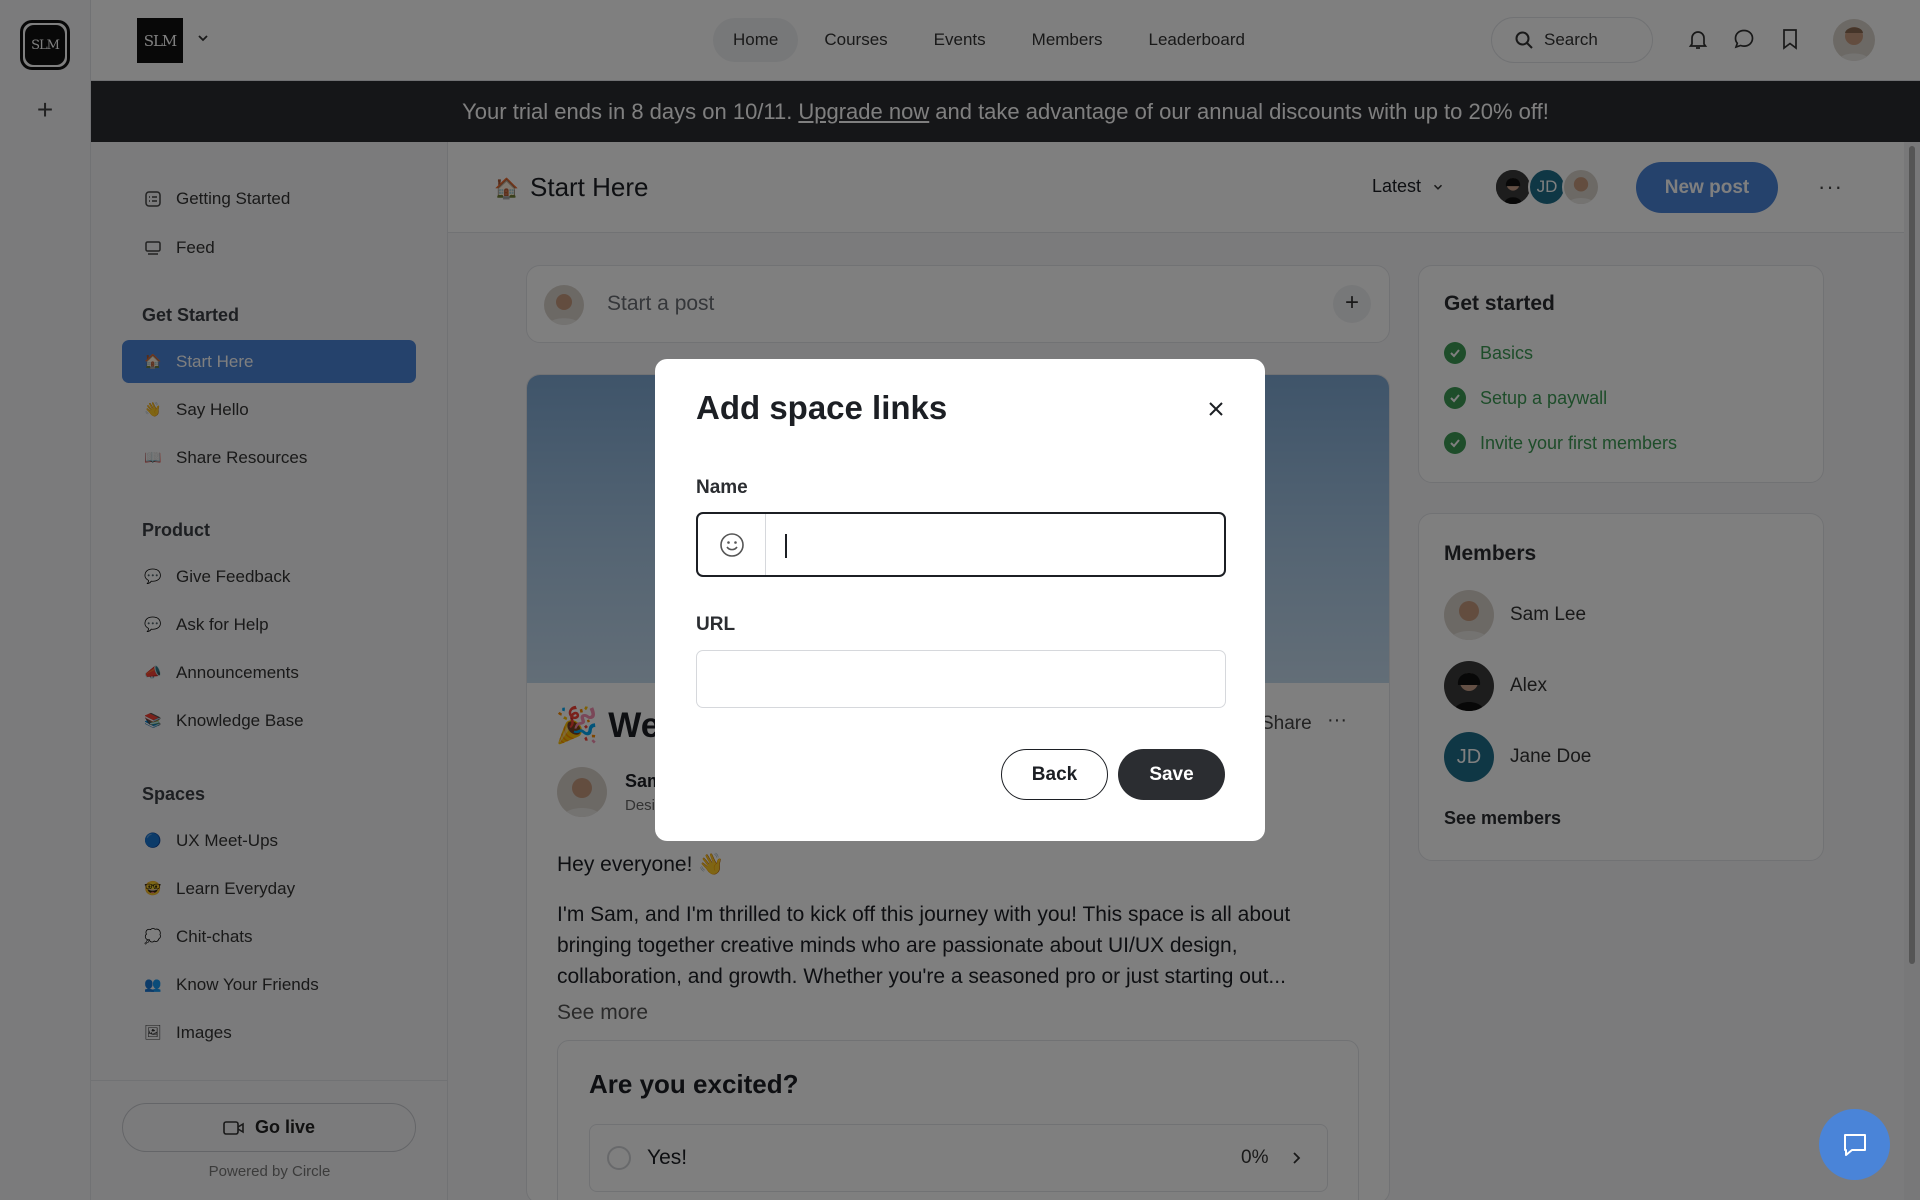 Image resolution: width=1920 pixels, height=1200 pixels. What do you see at coordinates (1054, 774) in the screenshot?
I see `back-button: Back` at bounding box center [1054, 774].